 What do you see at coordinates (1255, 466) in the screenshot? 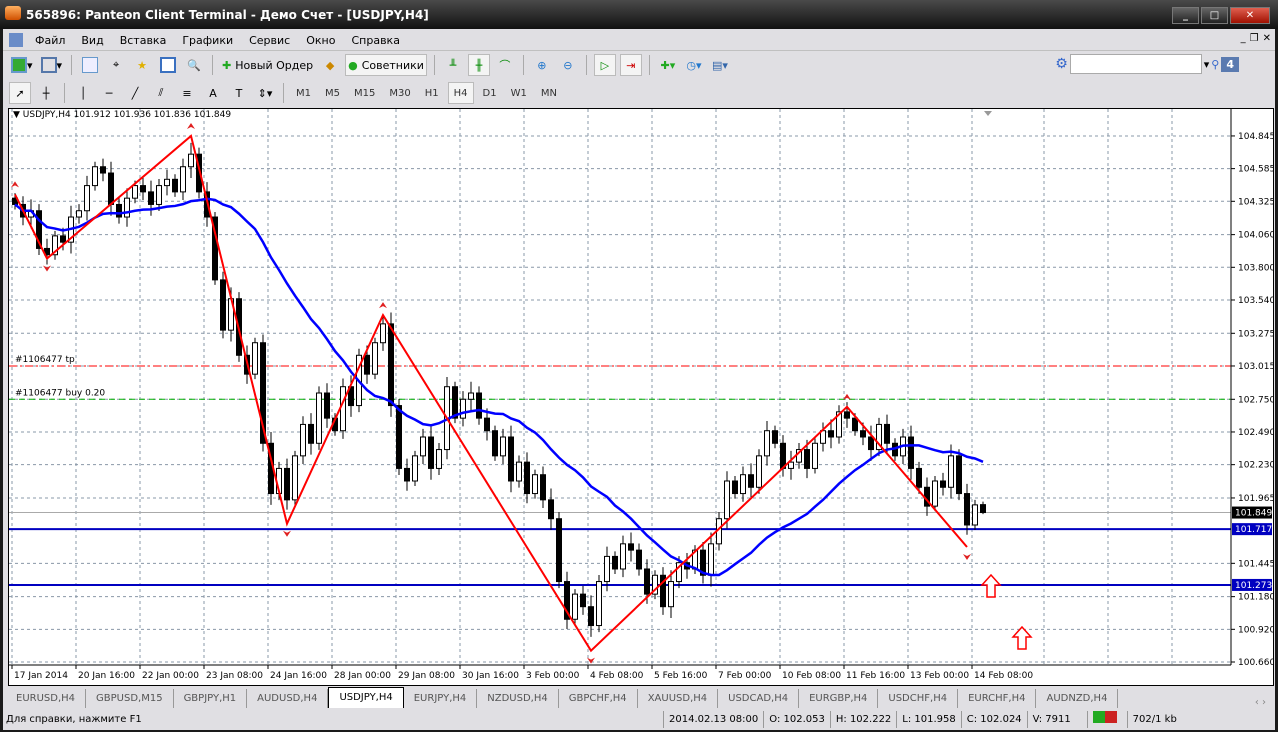
I see `y-tick-label: 102.230` at bounding box center [1255, 466].